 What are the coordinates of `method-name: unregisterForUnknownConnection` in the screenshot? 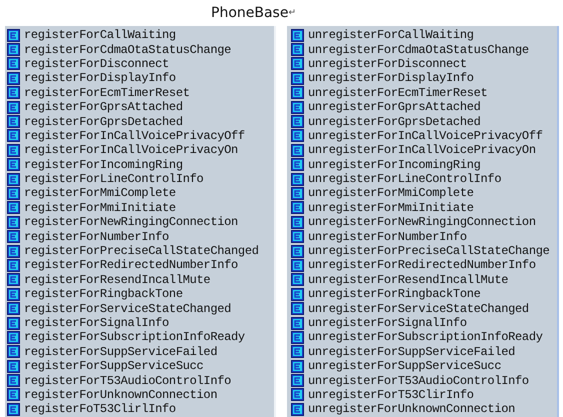 It's located at (412, 409).